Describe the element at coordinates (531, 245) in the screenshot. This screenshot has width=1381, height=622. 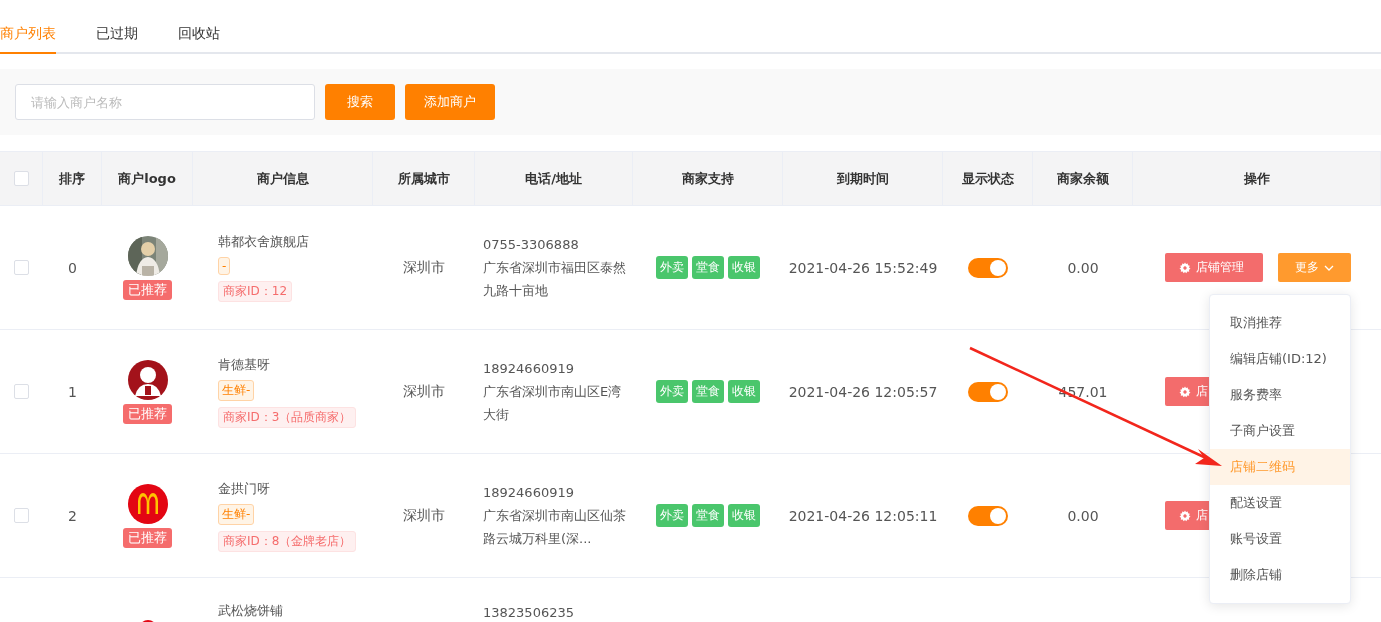
I see `phone-text: 0755-3306888` at that location.